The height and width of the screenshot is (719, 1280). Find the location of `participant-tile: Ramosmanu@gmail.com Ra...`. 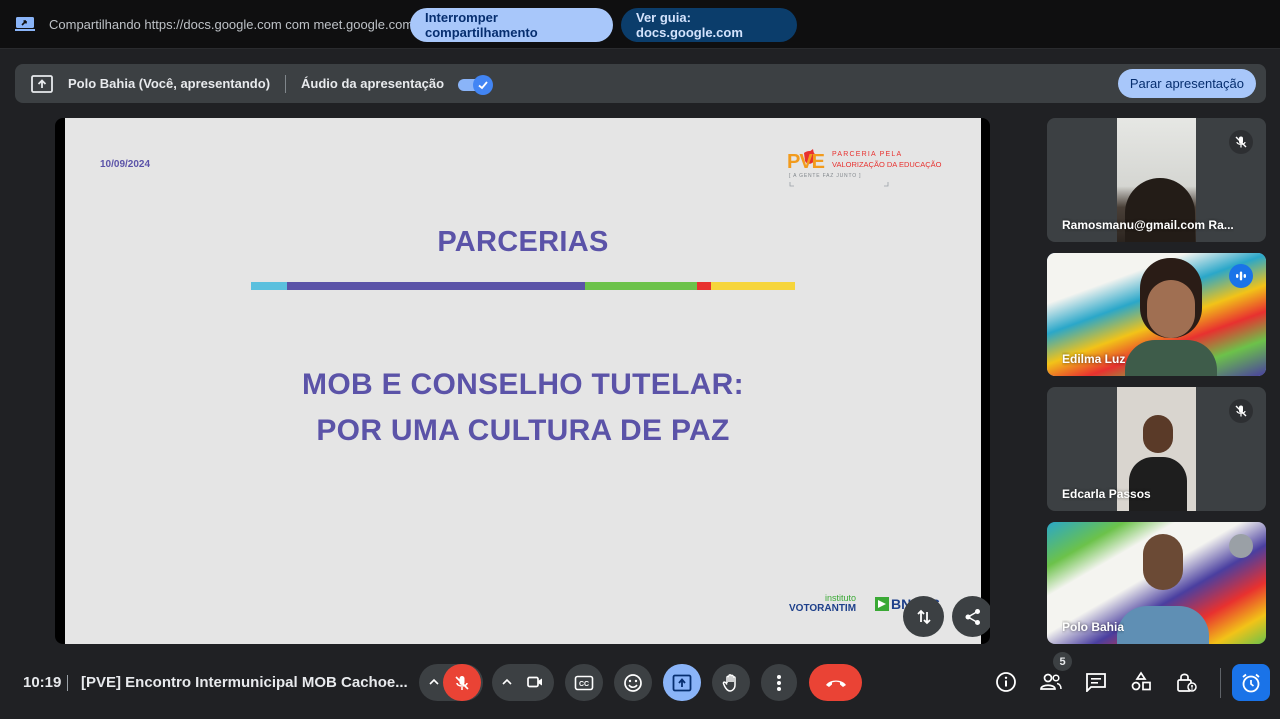

participant-tile: Ramosmanu@gmail.com Ra... is located at coordinates (1156, 180).